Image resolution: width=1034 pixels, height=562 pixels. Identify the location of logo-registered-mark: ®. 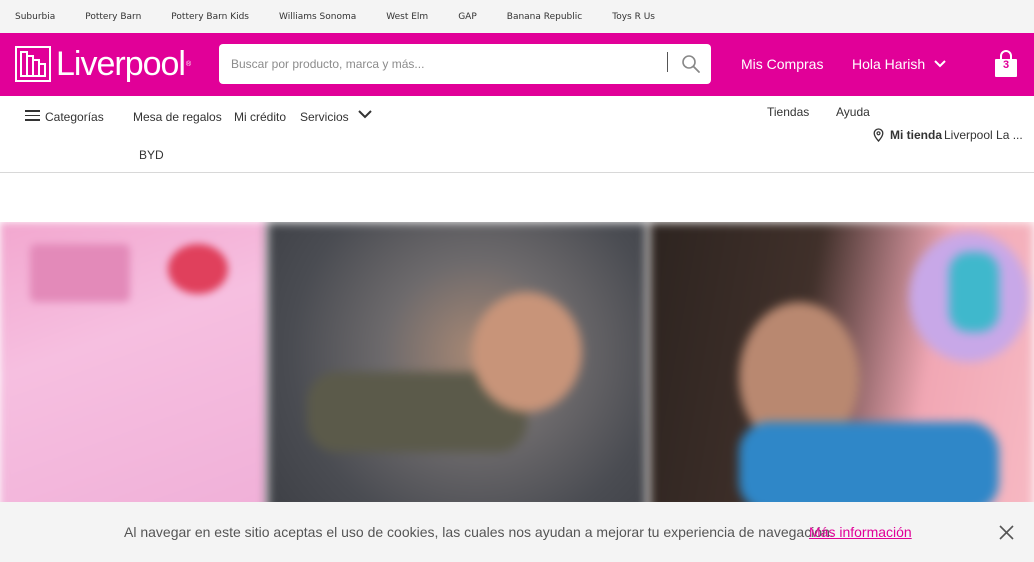
(188, 64).